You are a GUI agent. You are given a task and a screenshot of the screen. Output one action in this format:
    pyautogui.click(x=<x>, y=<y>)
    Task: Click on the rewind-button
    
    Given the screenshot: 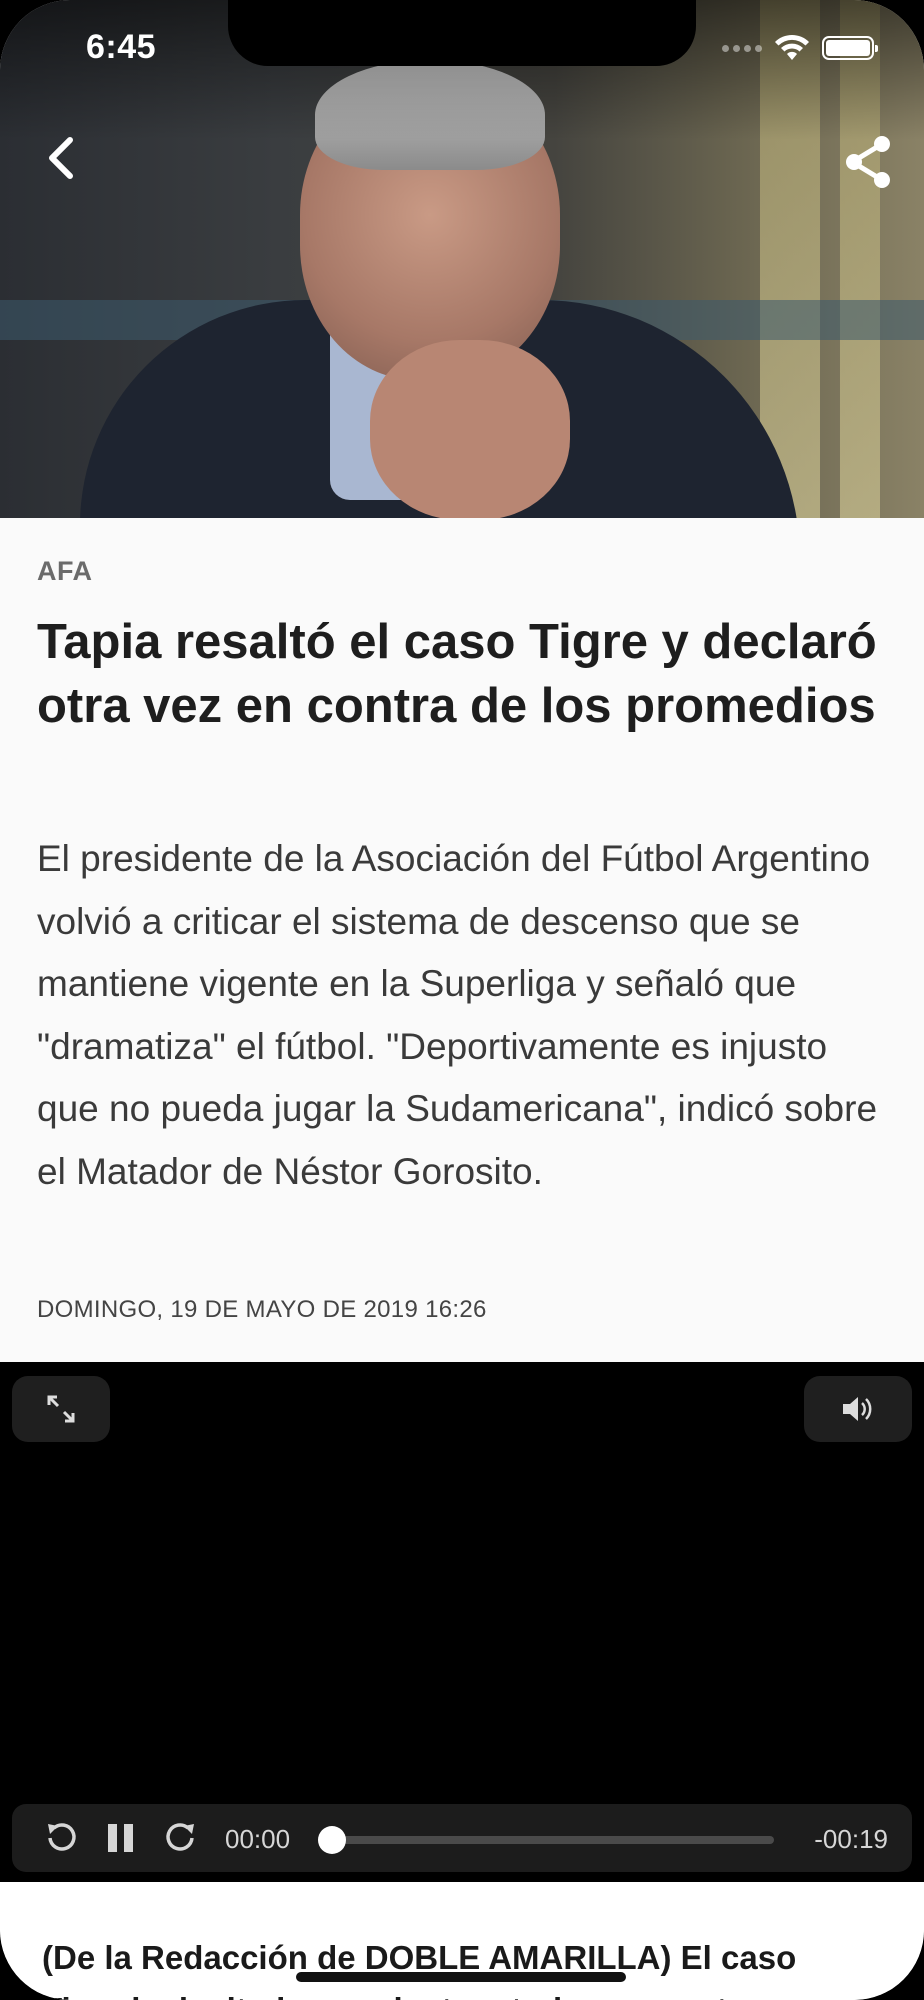 What is the action you would take?
    pyautogui.click(x=62, y=1838)
    